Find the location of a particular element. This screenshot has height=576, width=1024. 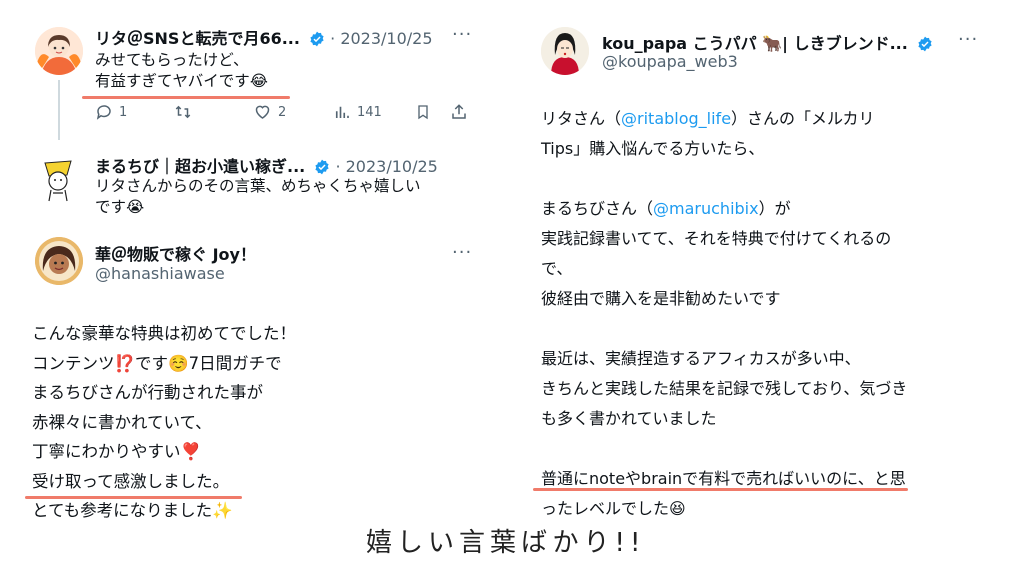

like-count: 2 is located at coordinates (282, 112).